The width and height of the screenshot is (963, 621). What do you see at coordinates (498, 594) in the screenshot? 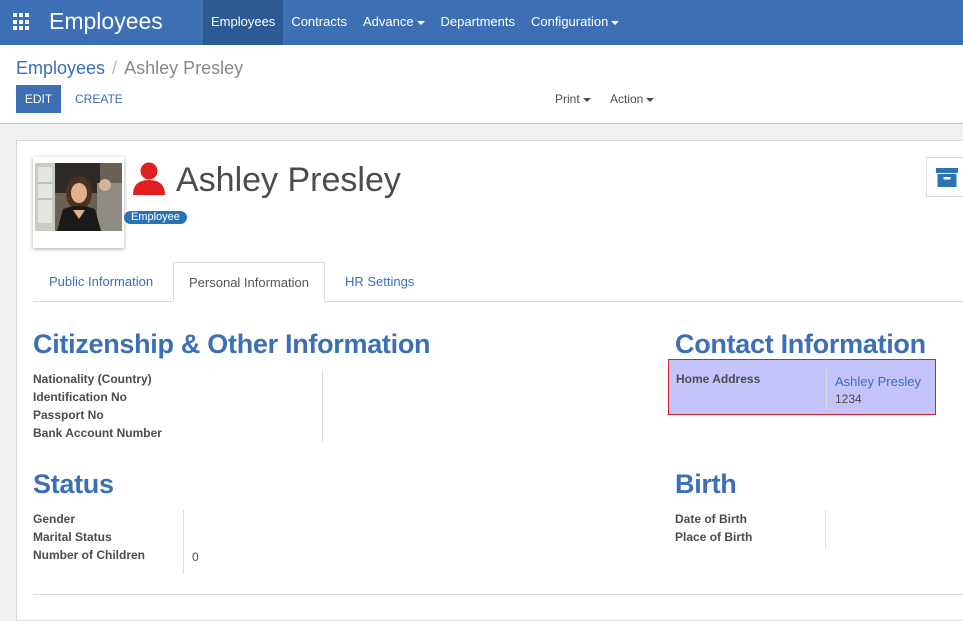
I see `section-divider` at bounding box center [498, 594].